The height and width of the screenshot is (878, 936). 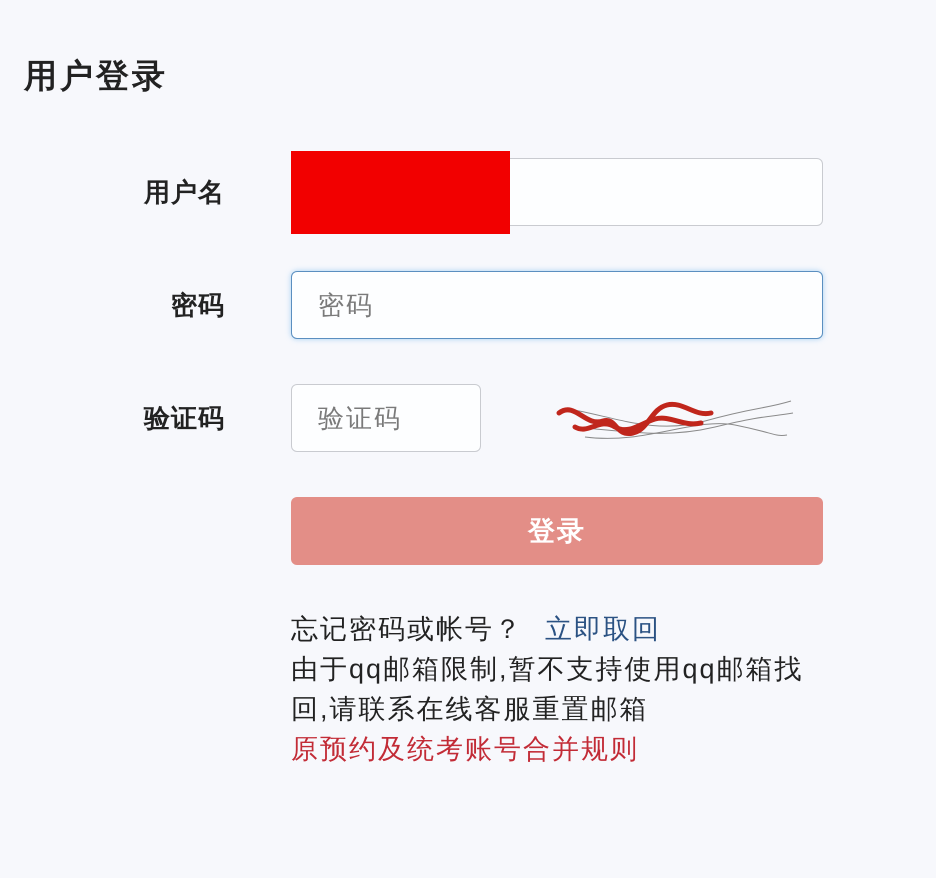 I want to click on forgot-question: 忘记密码或帐号？, so click(x=407, y=629).